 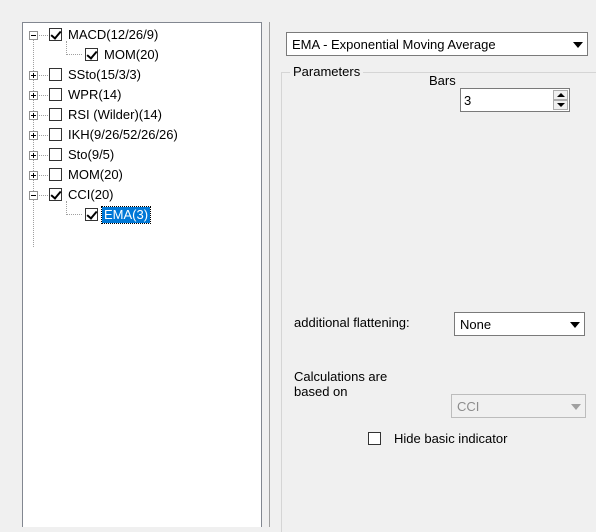 What do you see at coordinates (476, 324) in the screenshot?
I see `flattening-value: None` at bounding box center [476, 324].